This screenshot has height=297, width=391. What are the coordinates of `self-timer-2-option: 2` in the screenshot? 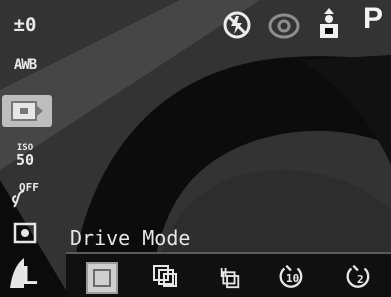 It's located at (357, 276).